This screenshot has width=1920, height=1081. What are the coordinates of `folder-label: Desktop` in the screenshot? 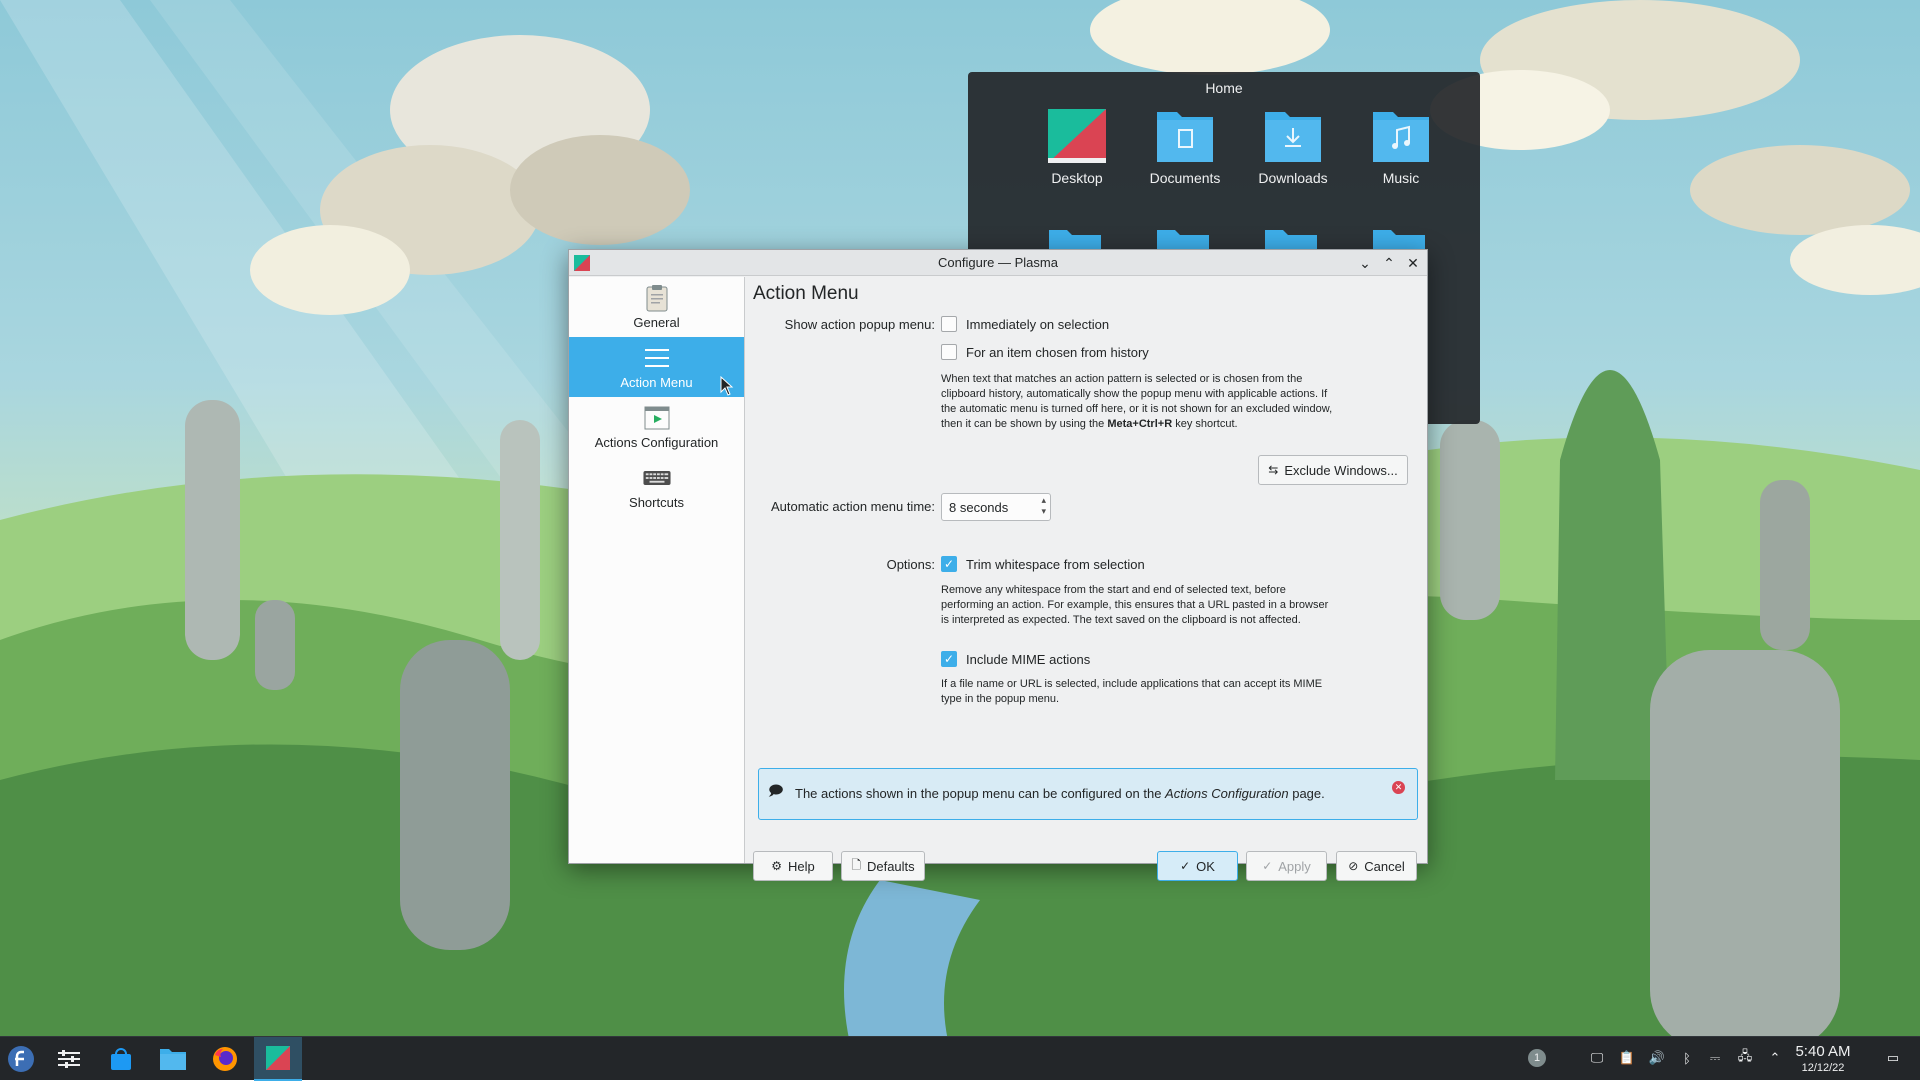 It's located at (1077, 178).